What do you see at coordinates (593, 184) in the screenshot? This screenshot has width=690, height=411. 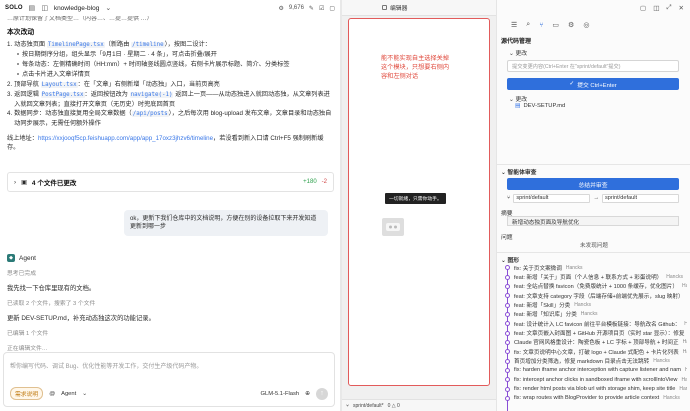 I see `summarize-review-button: 总结并审查` at bounding box center [593, 184].